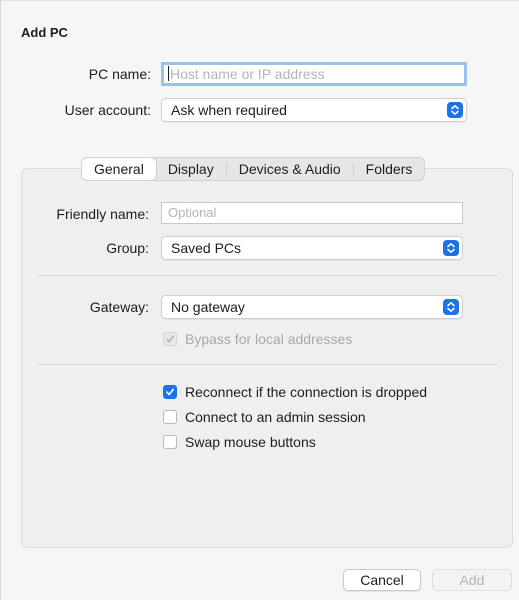 The width and height of the screenshot is (519, 600). I want to click on tab-folders: Folders, so click(389, 169).